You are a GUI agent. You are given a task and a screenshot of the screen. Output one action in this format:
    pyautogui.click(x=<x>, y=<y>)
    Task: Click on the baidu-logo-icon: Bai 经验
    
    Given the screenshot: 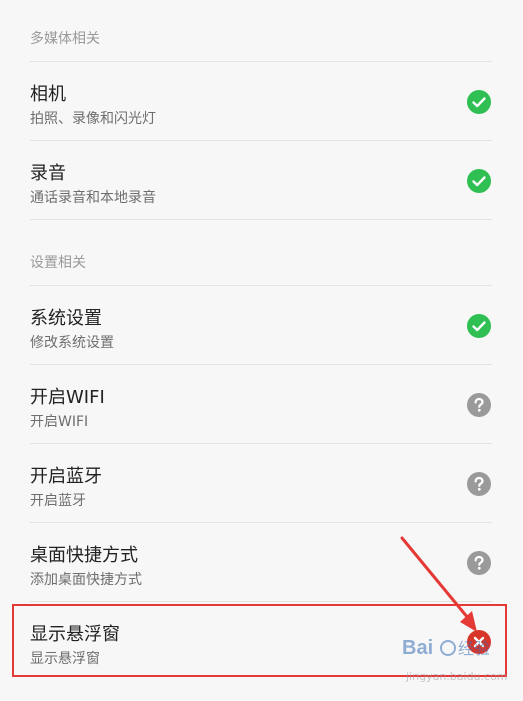 What is the action you would take?
    pyautogui.click(x=446, y=648)
    